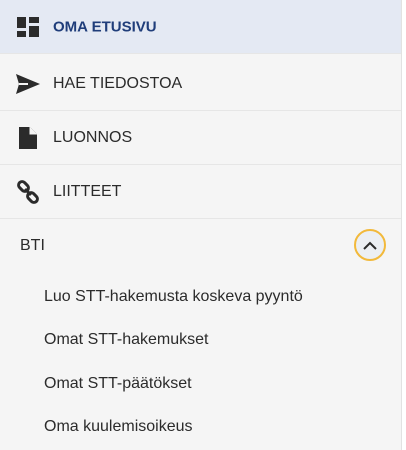 This screenshot has width=406, height=450. Describe the element at coordinates (28, 84) in the screenshot. I see `send-arrow-icon` at that location.